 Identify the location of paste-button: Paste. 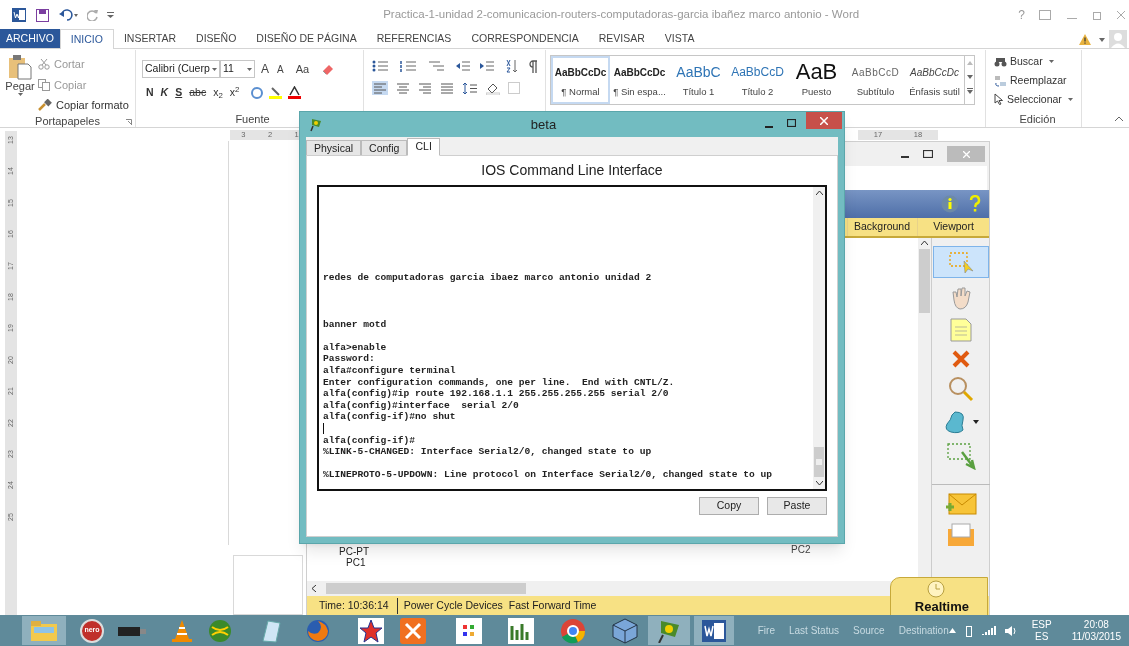
(797, 506).